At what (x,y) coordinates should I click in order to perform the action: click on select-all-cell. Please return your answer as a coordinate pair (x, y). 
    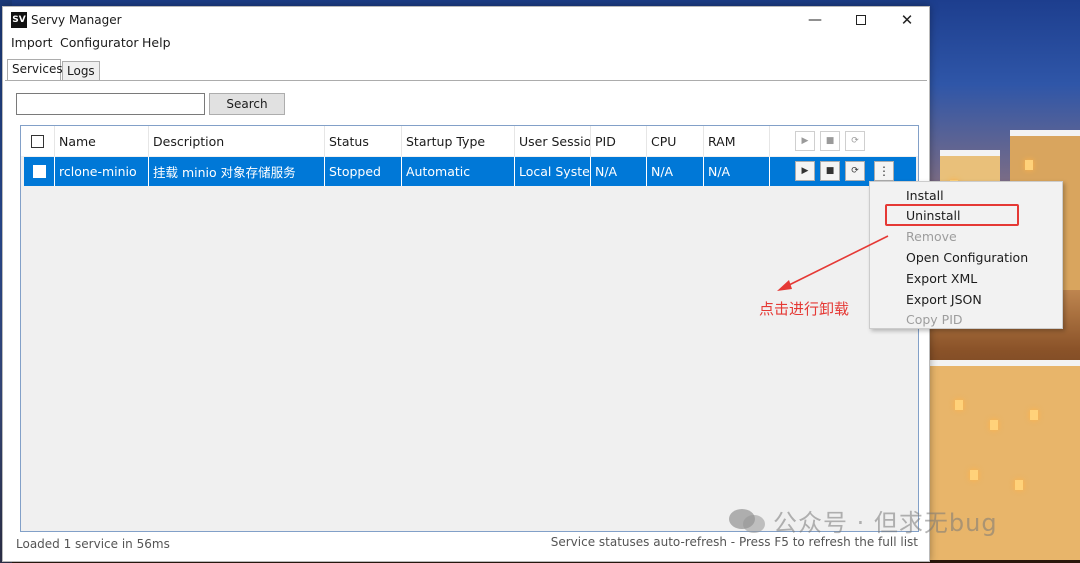
    Looking at the image, I should click on (38, 141).